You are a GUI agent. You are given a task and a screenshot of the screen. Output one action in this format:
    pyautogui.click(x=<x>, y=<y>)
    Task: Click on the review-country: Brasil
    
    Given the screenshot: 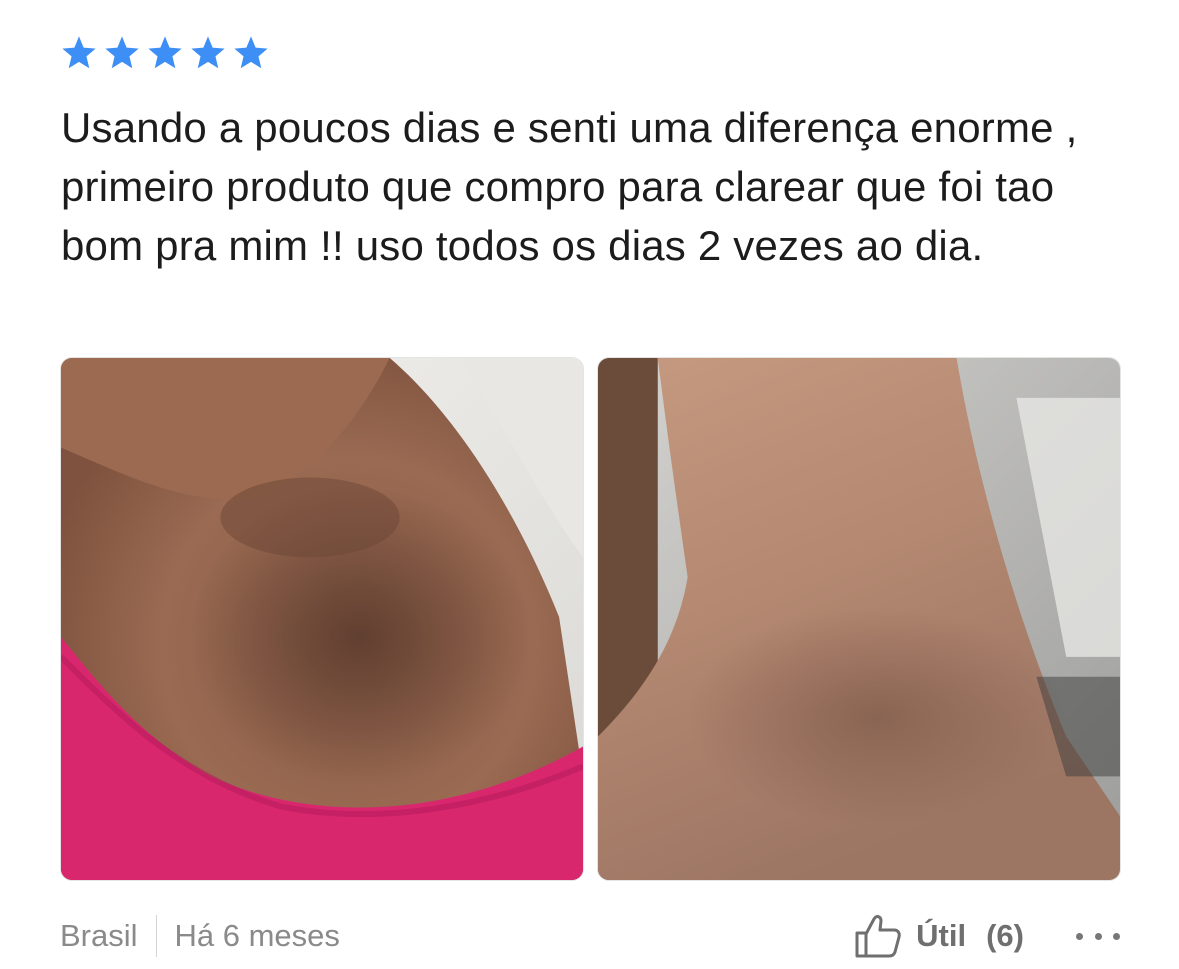 What is the action you would take?
    pyautogui.click(x=99, y=935)
    